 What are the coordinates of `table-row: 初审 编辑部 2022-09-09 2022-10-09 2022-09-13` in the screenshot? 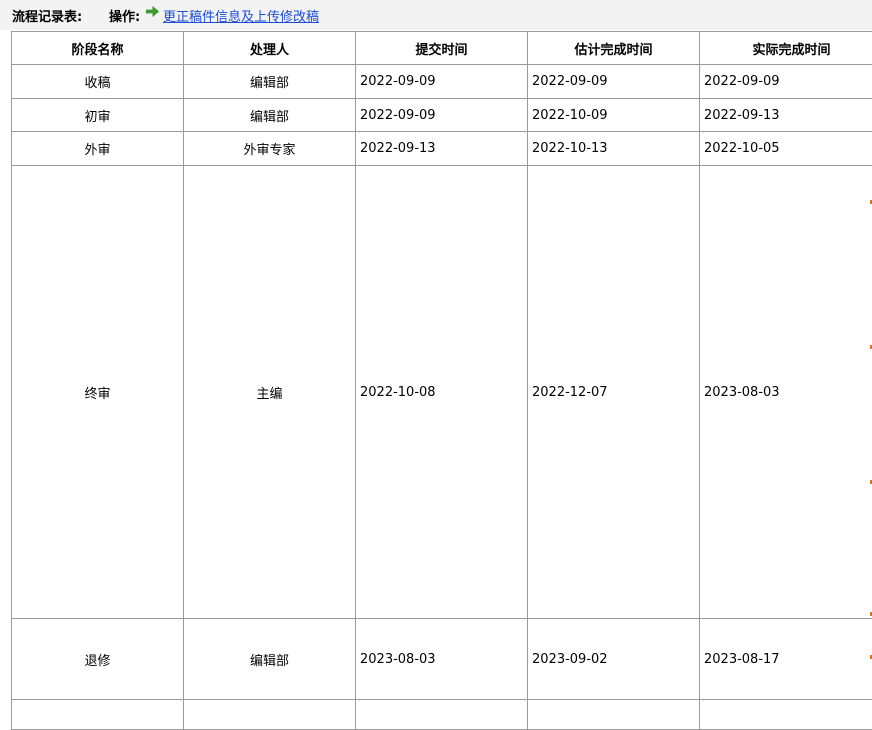 It's located at (442, 115).